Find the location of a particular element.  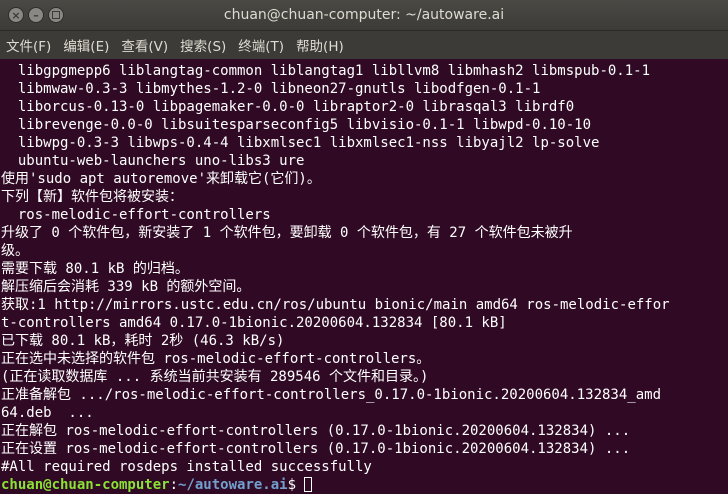

menu-bar: 文件(F) 编辑(E) 查看(V) 搜索(S) 终端(T) 帮助(H) is located at coordinates (364, 45).